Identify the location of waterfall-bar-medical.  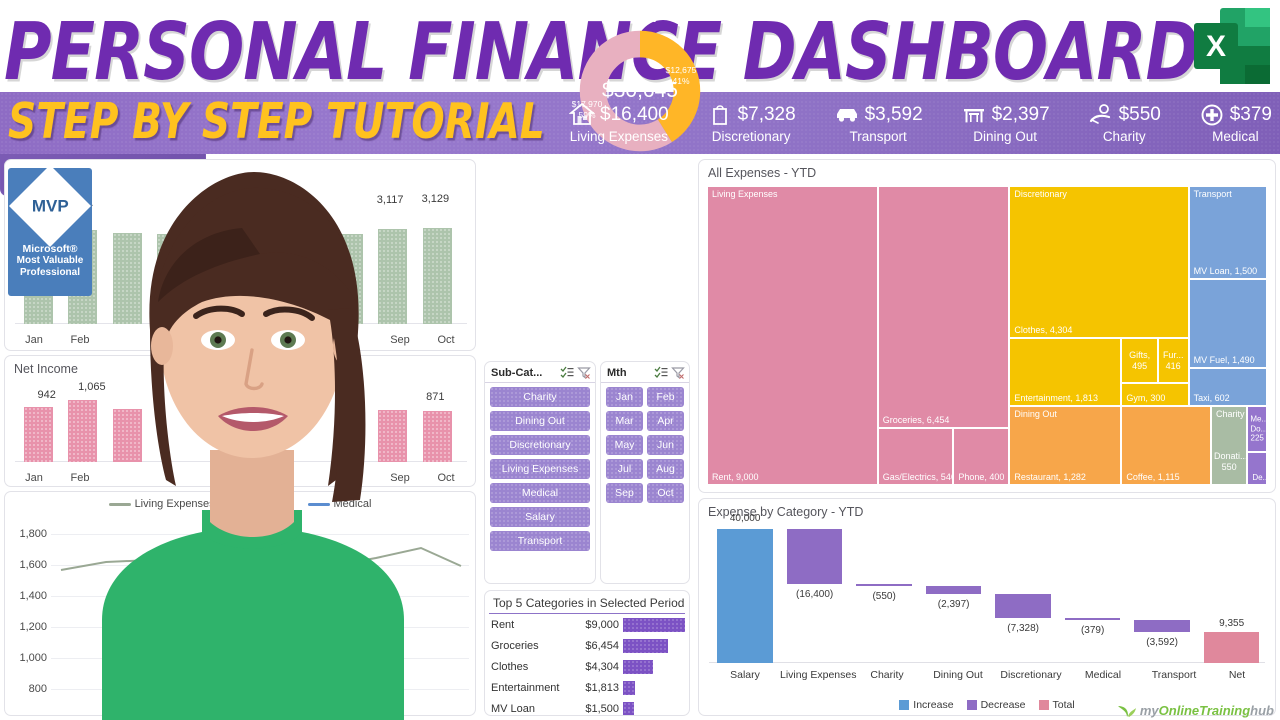
(1092, 619).